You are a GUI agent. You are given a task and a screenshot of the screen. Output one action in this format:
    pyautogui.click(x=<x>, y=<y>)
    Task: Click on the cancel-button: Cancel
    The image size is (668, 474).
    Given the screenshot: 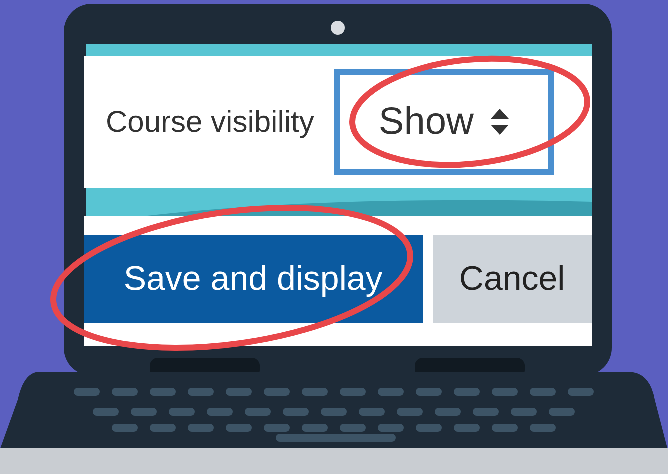 What is the action you would take?
    pyautogui.click(x=512, y=279)
    